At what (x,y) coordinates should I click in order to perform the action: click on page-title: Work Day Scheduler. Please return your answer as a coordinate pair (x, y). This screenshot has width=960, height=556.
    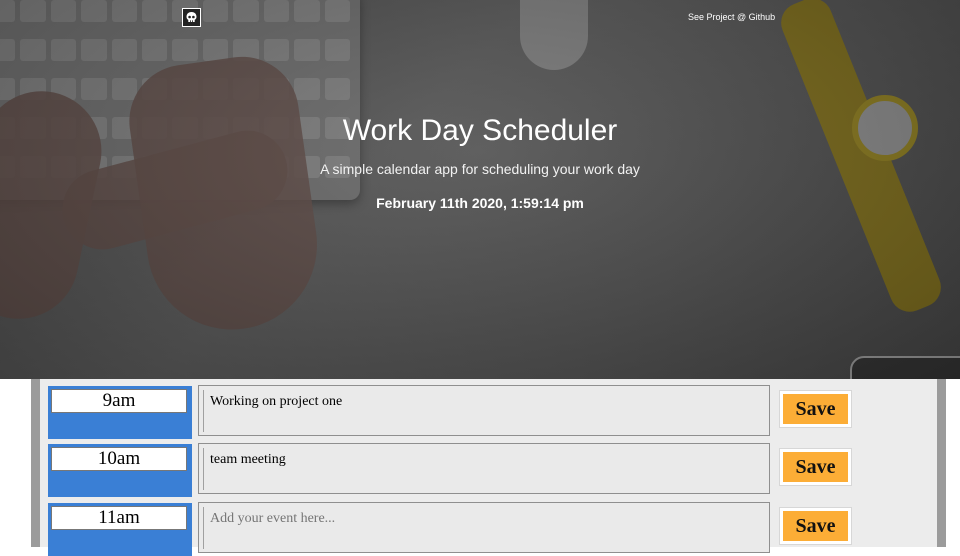
    Looking at the image, I should click on (480, 130).